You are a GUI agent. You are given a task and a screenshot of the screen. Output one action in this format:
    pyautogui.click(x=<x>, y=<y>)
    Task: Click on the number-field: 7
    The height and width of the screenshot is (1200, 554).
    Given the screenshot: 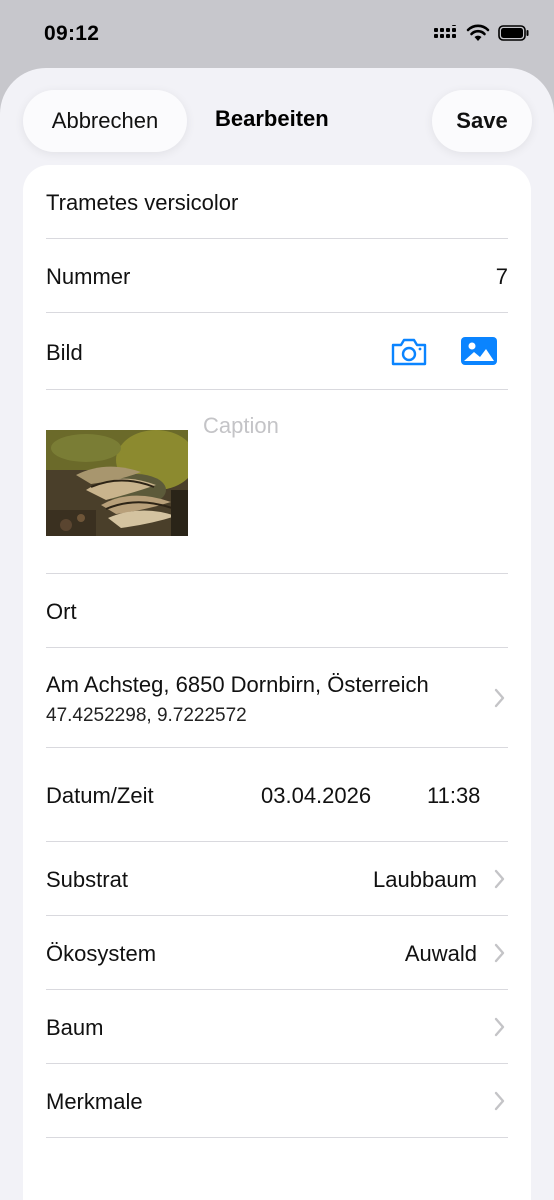 What is the action you would take?
    pyautogui.click(x=502, y=277)
    